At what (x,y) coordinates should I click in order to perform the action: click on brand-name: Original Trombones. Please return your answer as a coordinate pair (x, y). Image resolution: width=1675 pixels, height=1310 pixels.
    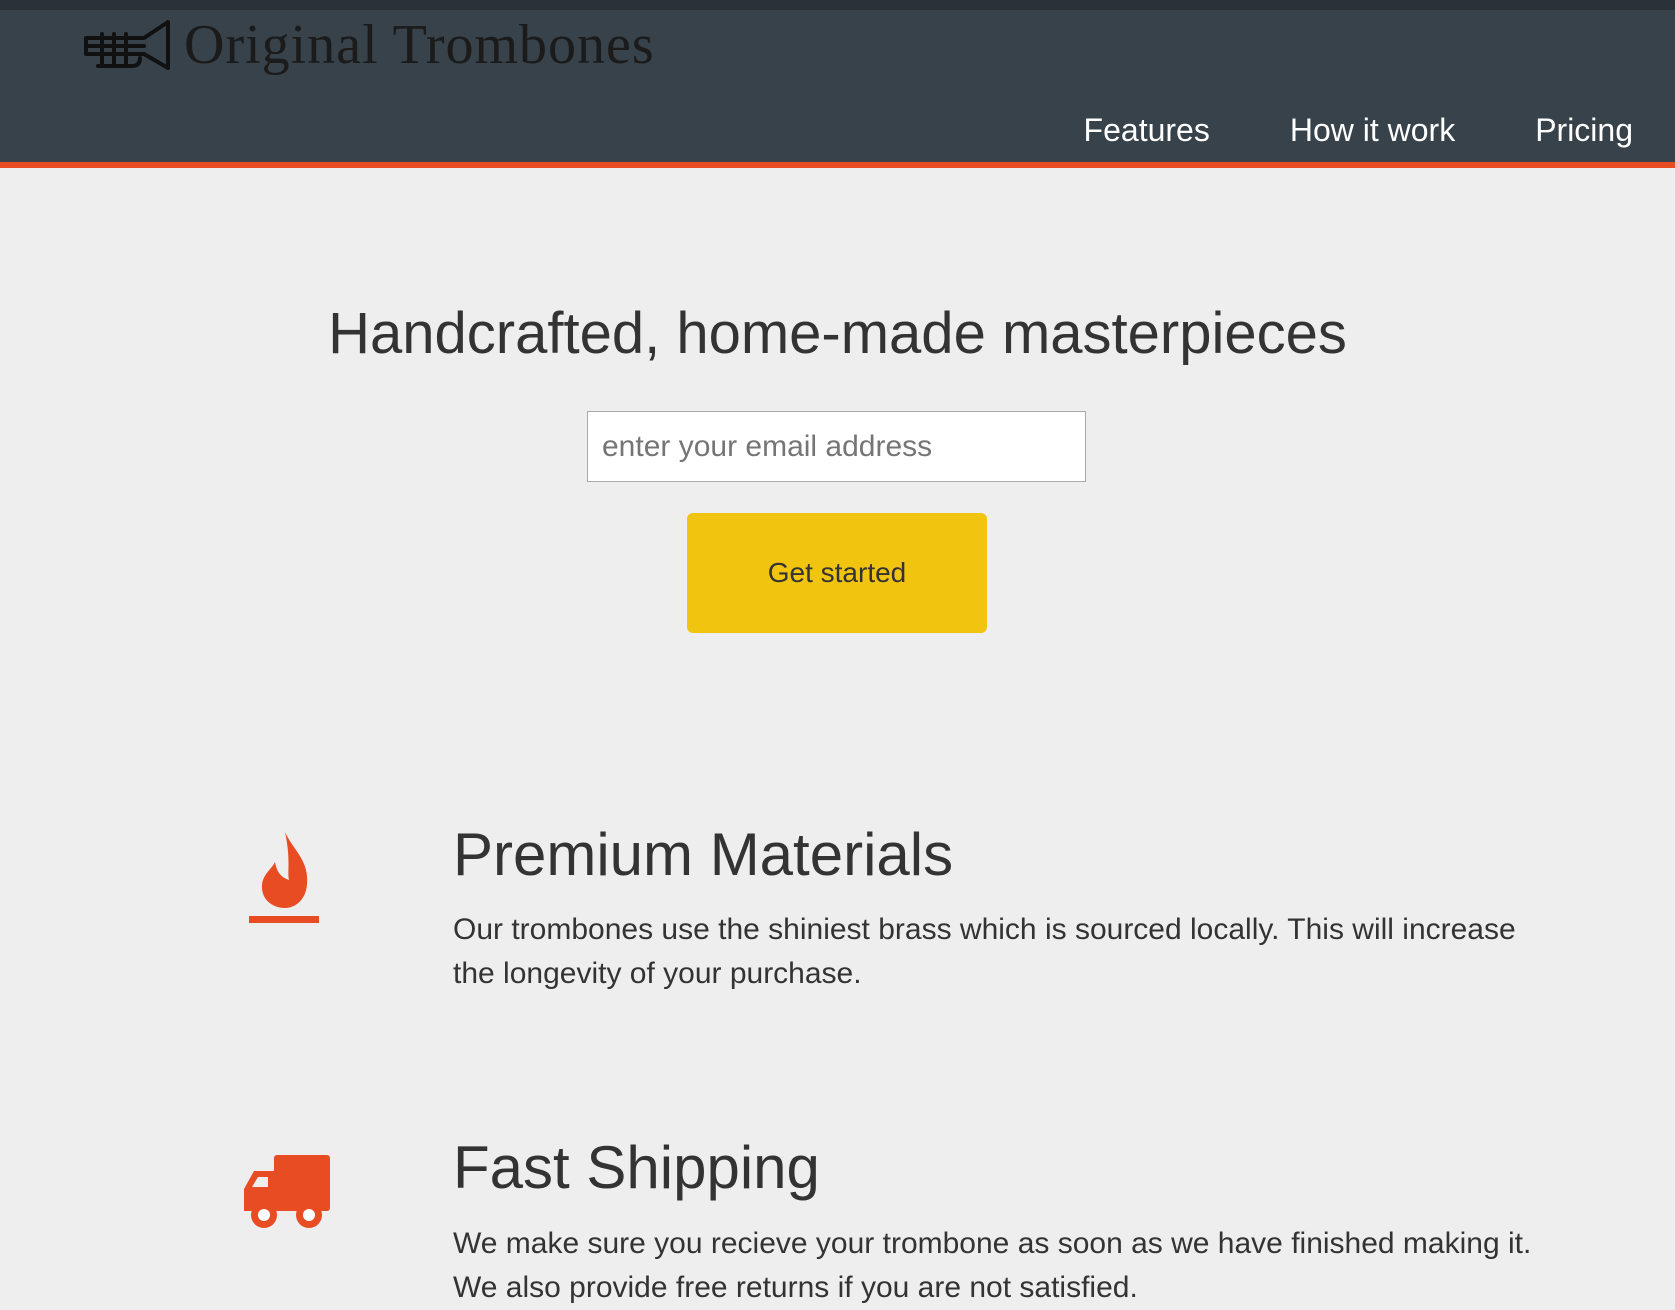
    Looking at the image, I should click on (419, 45).